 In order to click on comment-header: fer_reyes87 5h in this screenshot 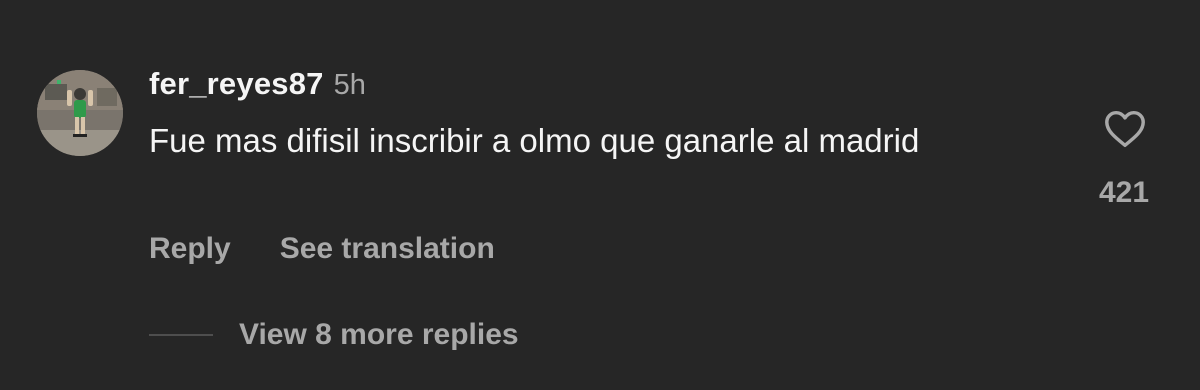, I will do `click(257, 87)`.